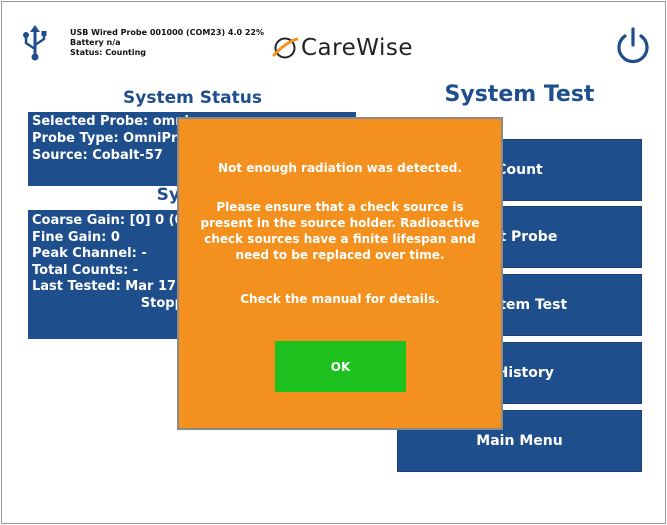  Describe the element at coordinates (167, 32) in the screenshot. I see `device-connection: USB Wired Probe 001000 (COM23) 4.0 22%` at that location.